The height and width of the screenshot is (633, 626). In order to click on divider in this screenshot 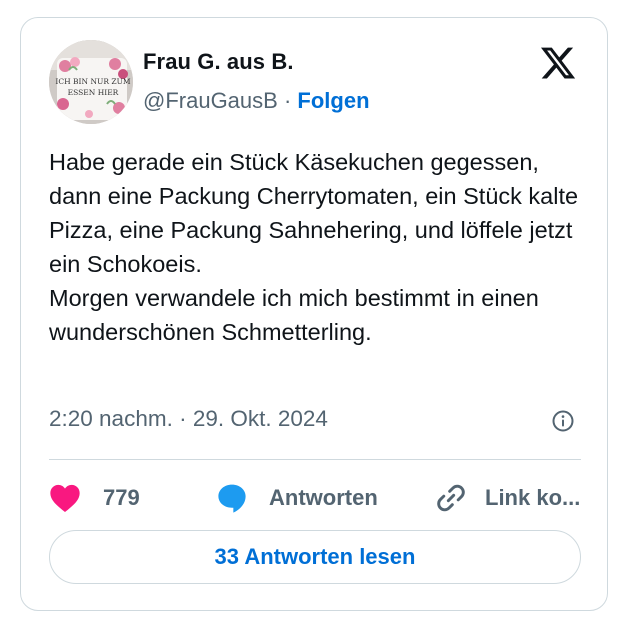, I will do `click(315, 459)`.